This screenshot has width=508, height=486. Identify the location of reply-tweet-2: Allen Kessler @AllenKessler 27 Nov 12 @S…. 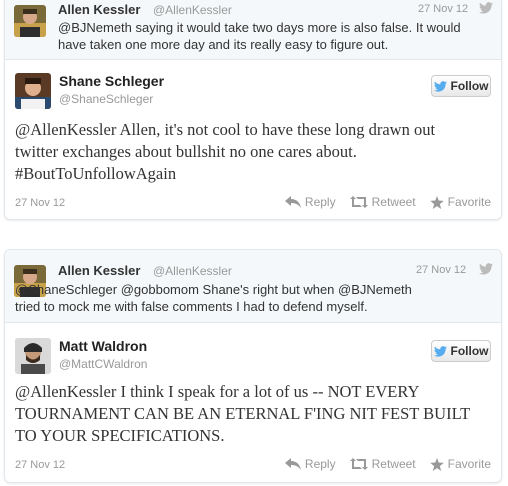
(253, 286).